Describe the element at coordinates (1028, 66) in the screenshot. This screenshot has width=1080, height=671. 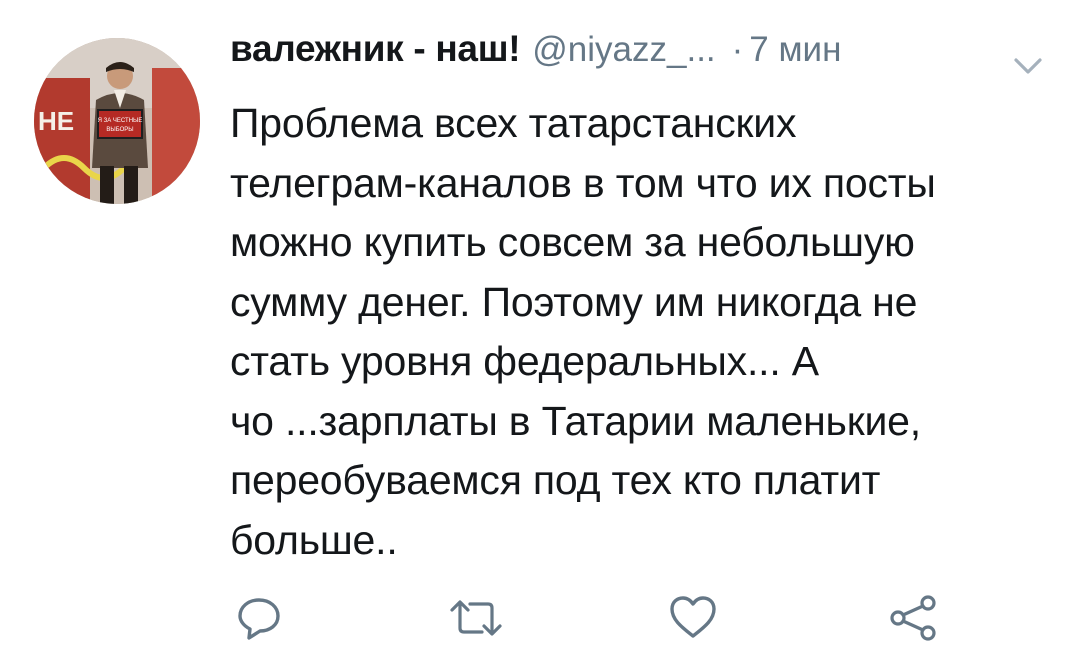
I see `chevron-down-icon` at that location.